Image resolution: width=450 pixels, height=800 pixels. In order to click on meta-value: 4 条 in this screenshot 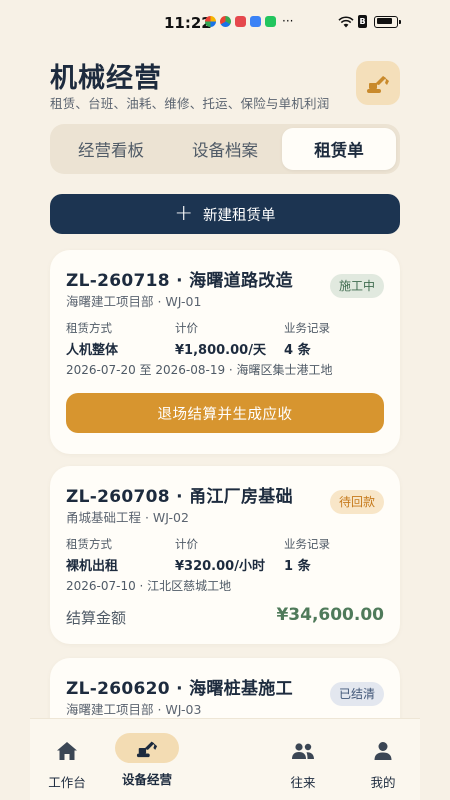, I will do `click(297, 350)`.